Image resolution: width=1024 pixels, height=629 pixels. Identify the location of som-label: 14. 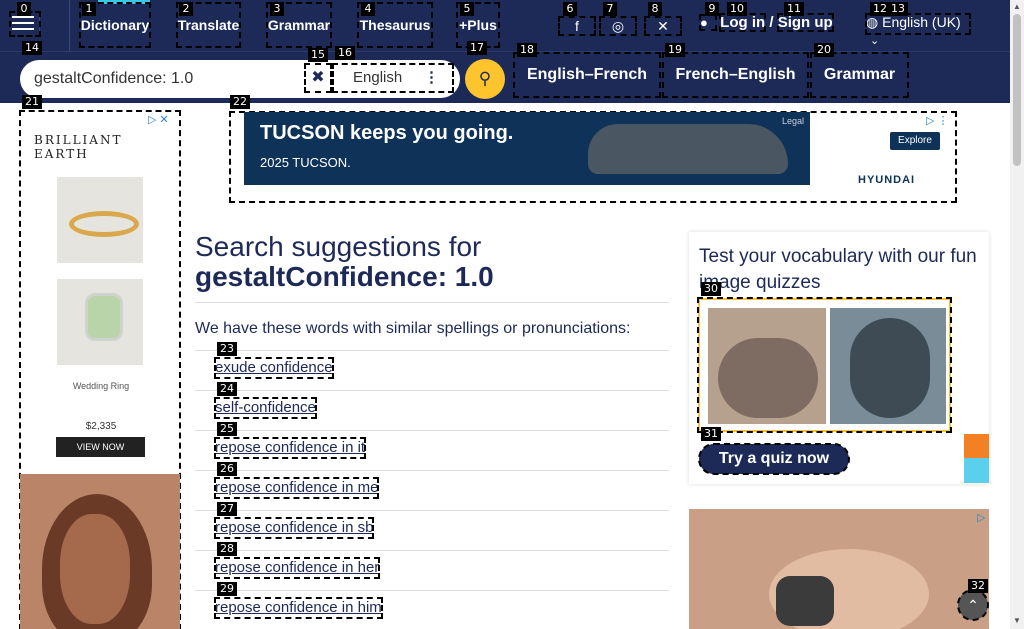
(32, 48).